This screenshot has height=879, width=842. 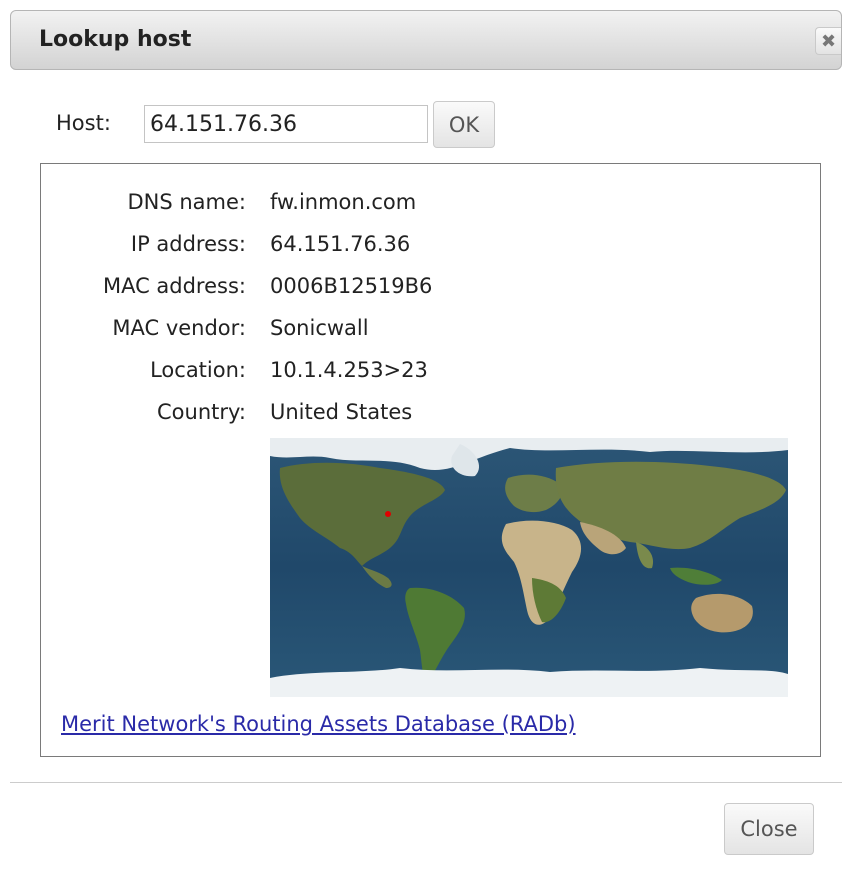 What do you see at coordinates (426, 782) in the screenshot?
I see `footer-divider` at bounding box center [426, 782].